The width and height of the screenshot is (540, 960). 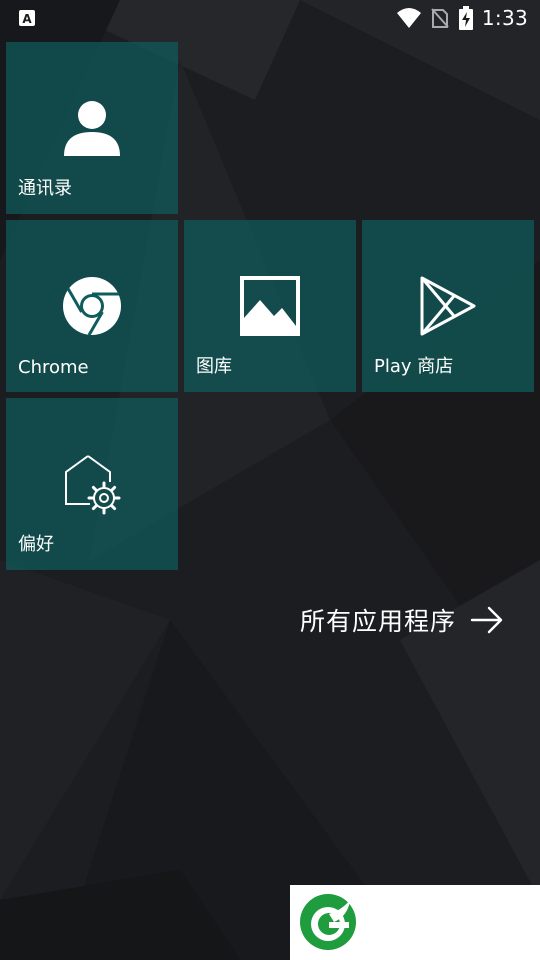 I want to click on tile-preferences: 偏好, so click(x=92, y=484).